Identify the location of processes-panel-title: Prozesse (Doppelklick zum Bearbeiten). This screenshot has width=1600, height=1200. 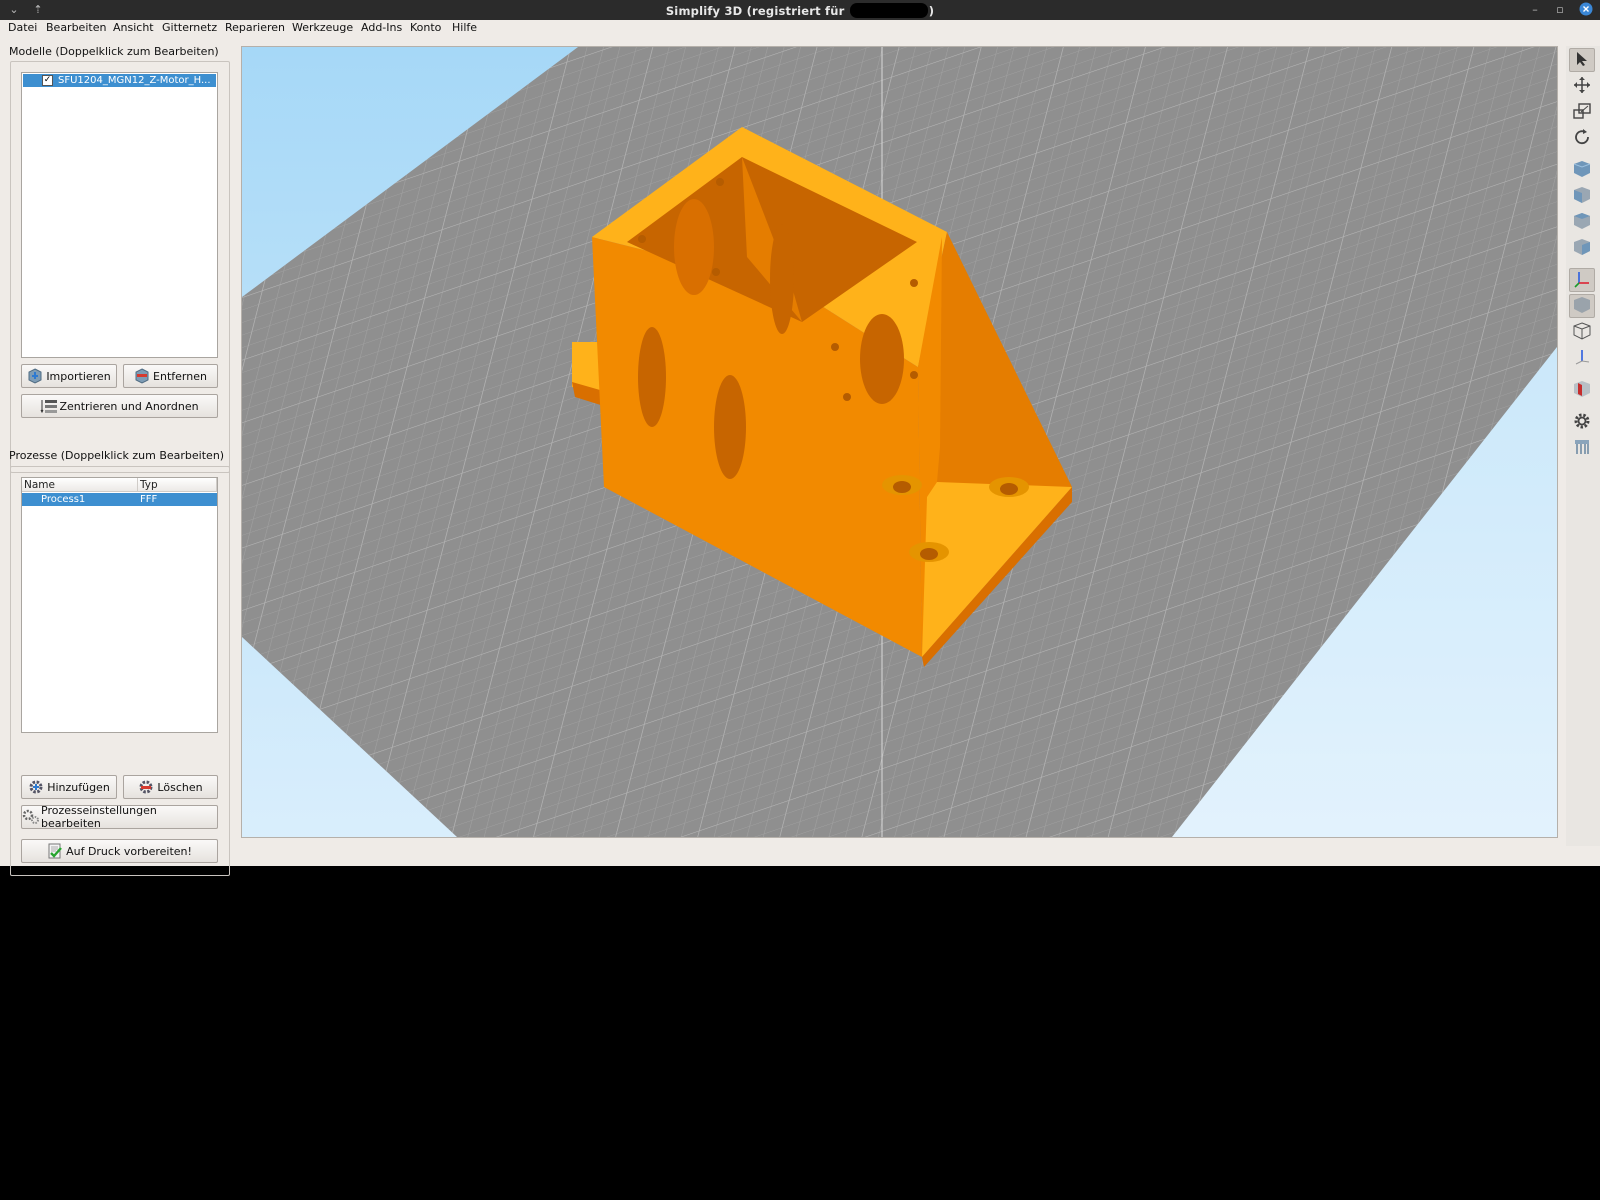
(117, 455).